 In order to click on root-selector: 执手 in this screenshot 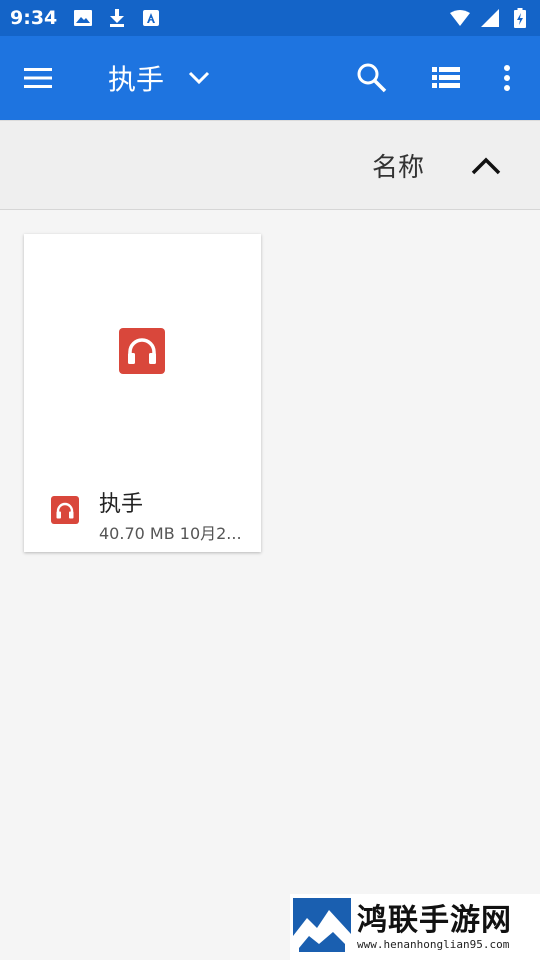, I will do `click(161, 78)`.